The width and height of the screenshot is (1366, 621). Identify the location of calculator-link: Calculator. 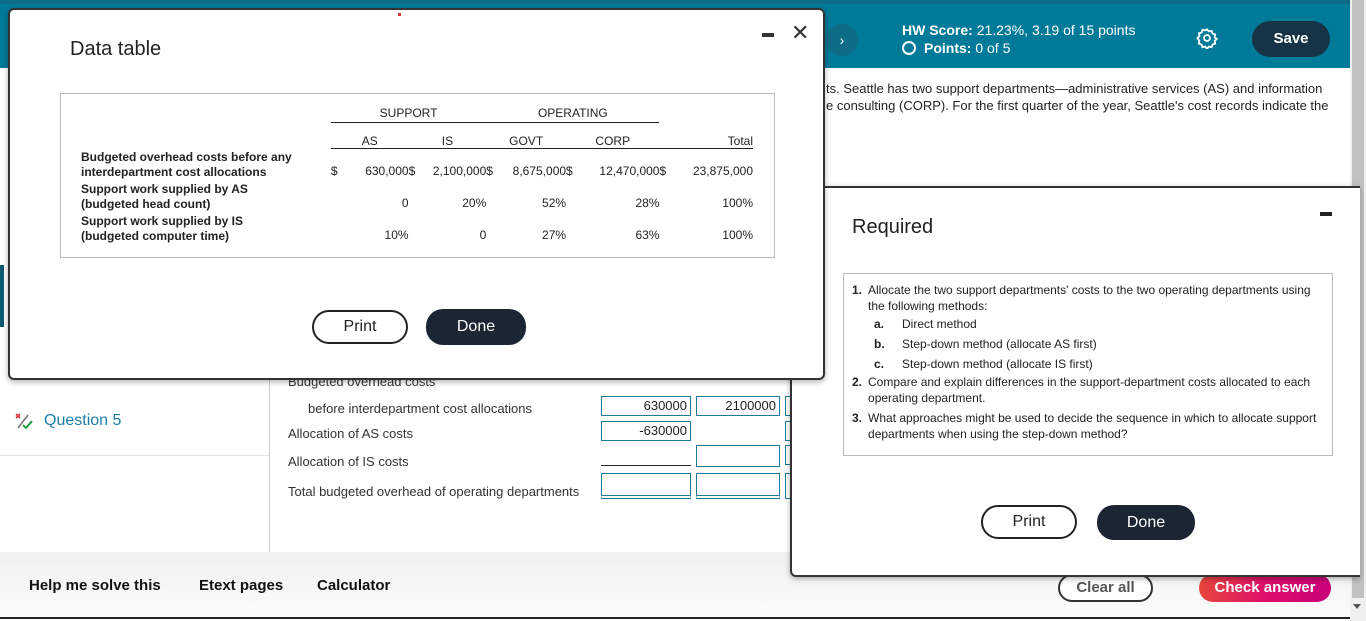
(353, 585).